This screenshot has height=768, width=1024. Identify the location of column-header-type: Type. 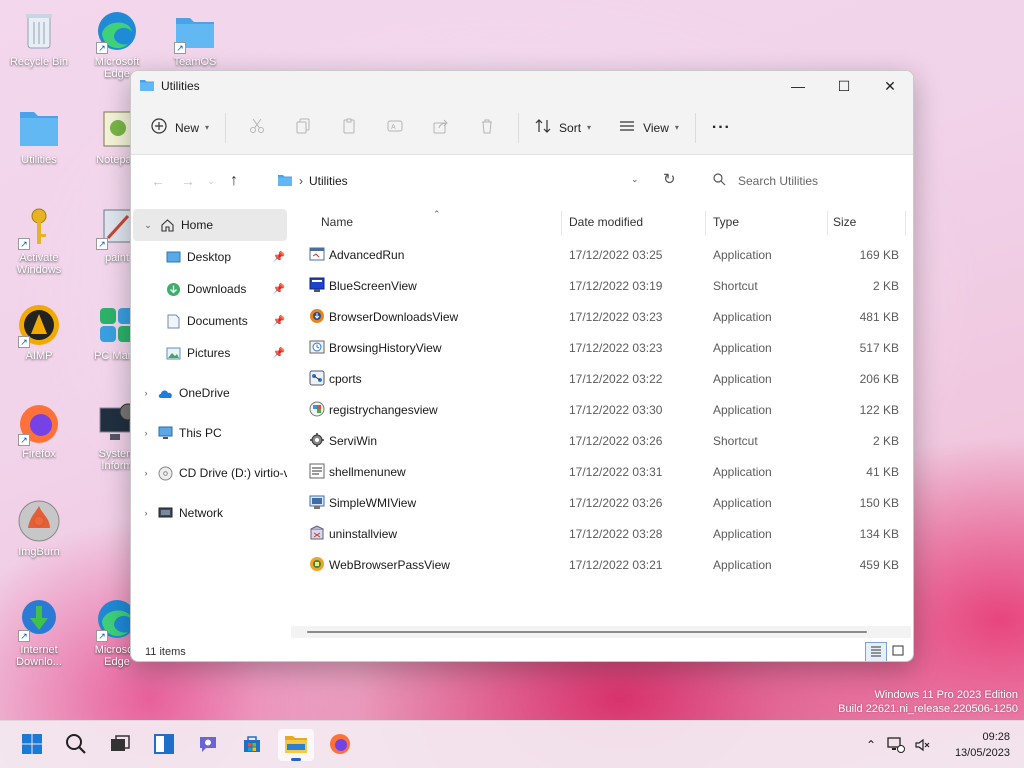
(726, 222).